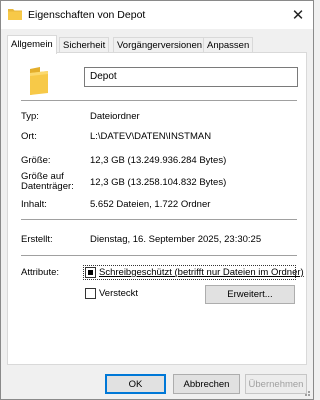  Describe the element at coordinates (306, 392) in the screenshot. I see `resize-grip-icon` at that location.